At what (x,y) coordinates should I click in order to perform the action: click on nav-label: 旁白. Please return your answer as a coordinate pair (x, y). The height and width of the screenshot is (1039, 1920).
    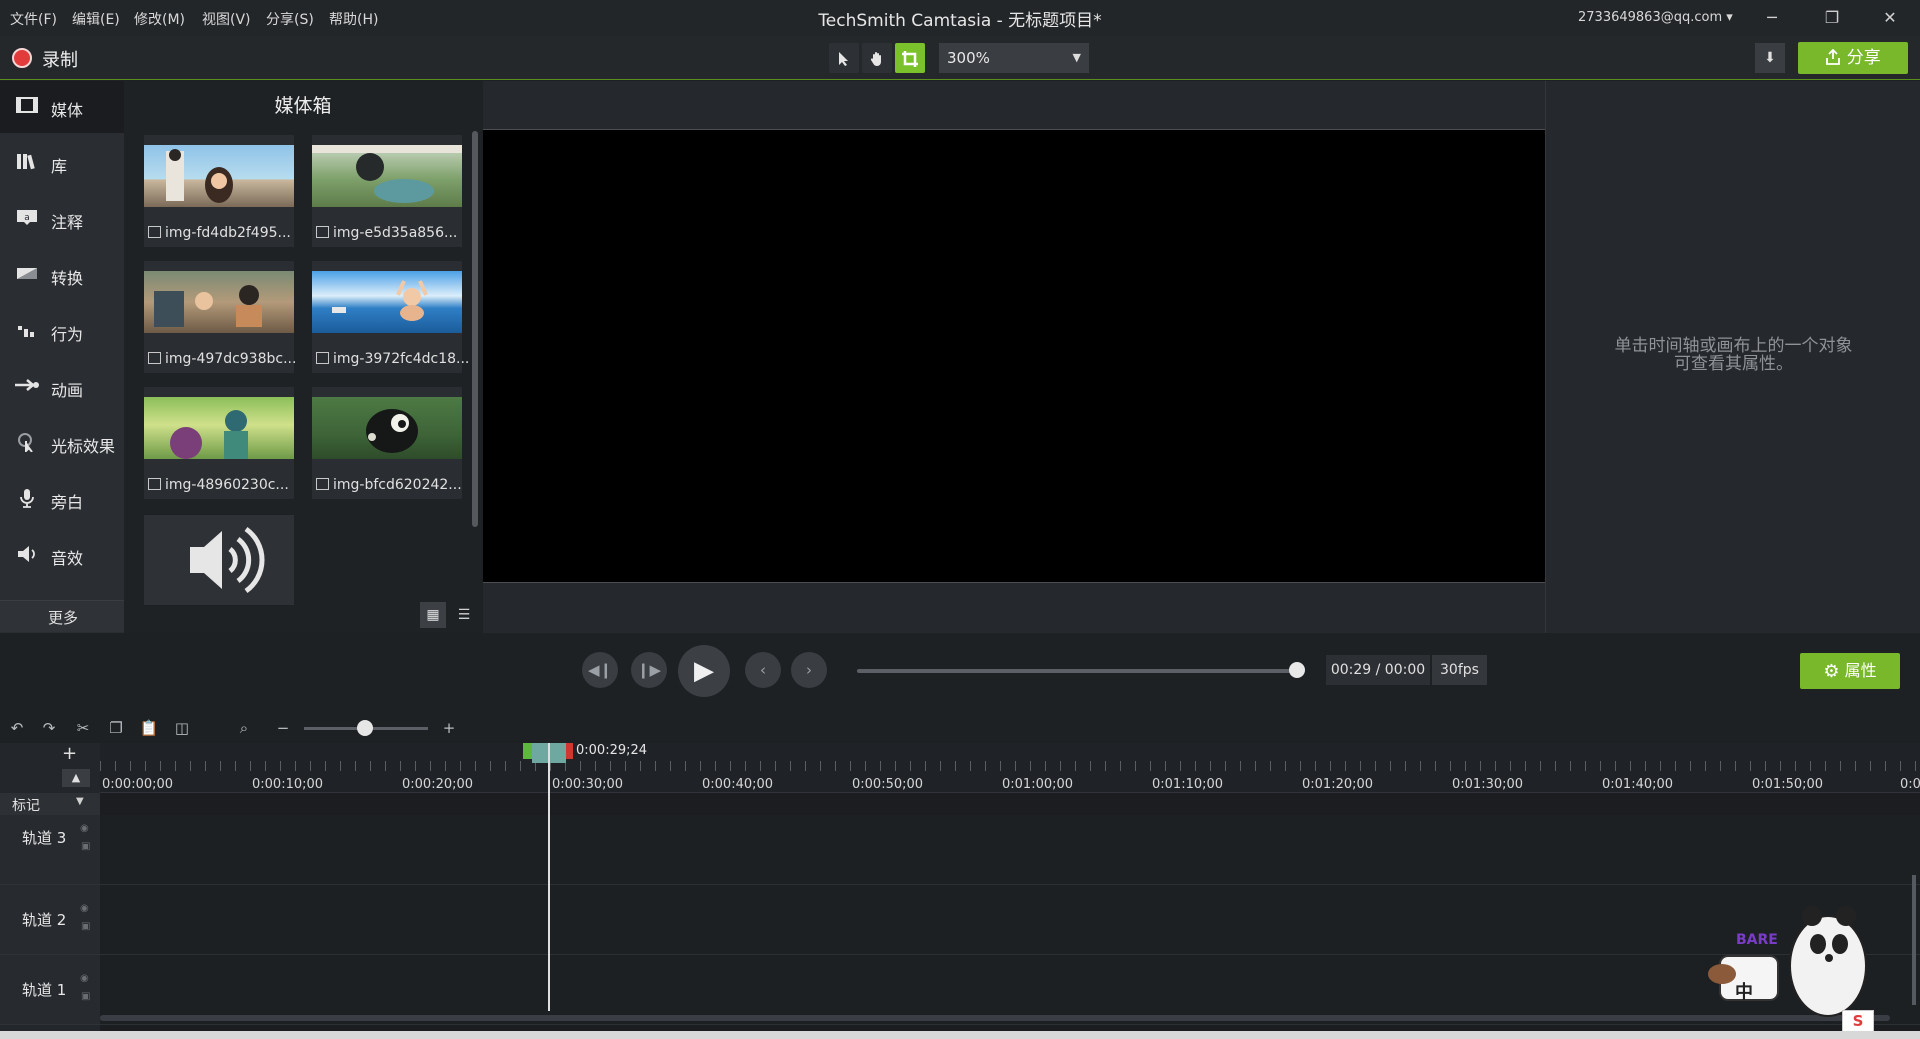
    Looking at the image, I should click on (67, 502).